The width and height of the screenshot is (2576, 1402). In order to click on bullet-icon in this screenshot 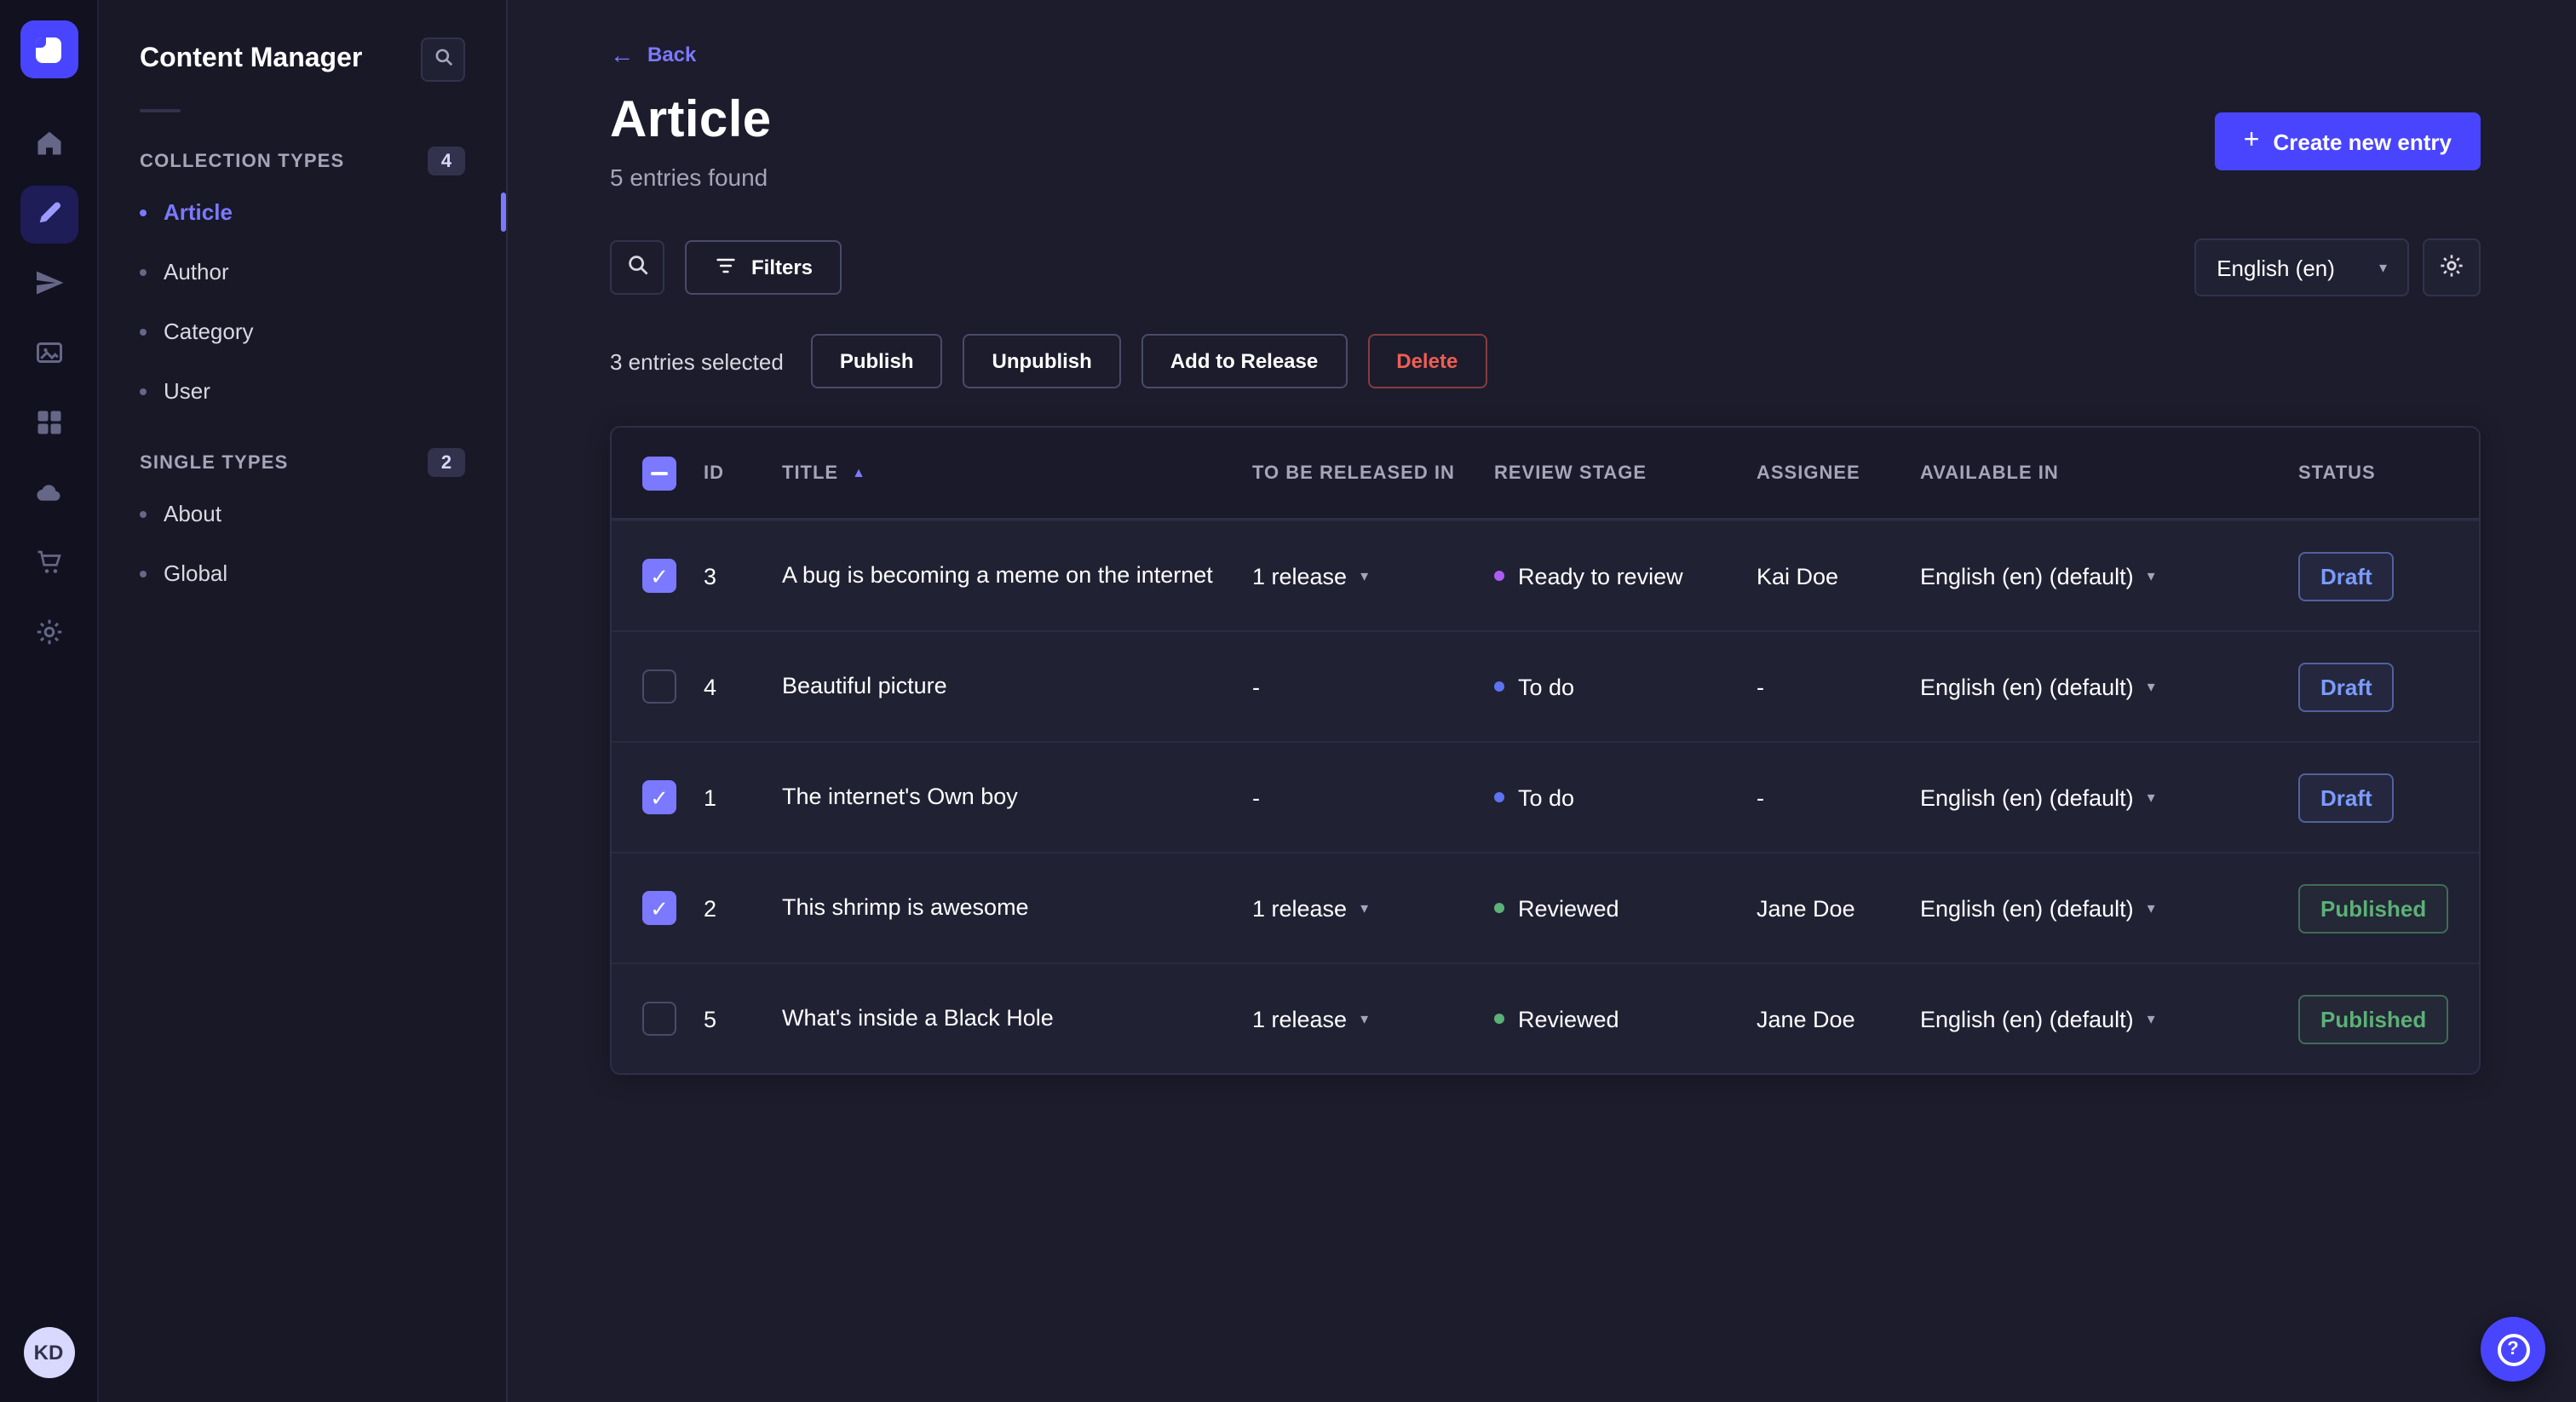, I will do `click(143, 331)`.